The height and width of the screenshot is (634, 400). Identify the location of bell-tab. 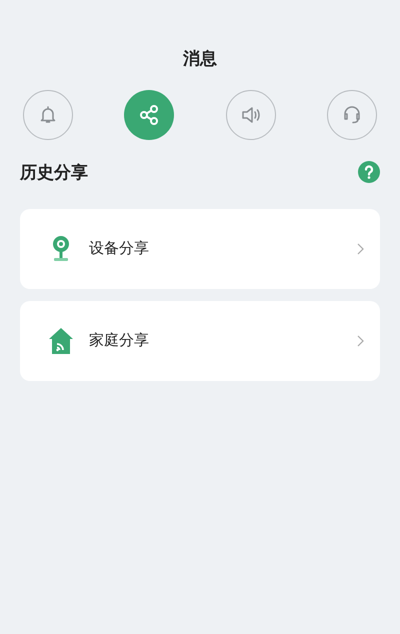
(48, 115).